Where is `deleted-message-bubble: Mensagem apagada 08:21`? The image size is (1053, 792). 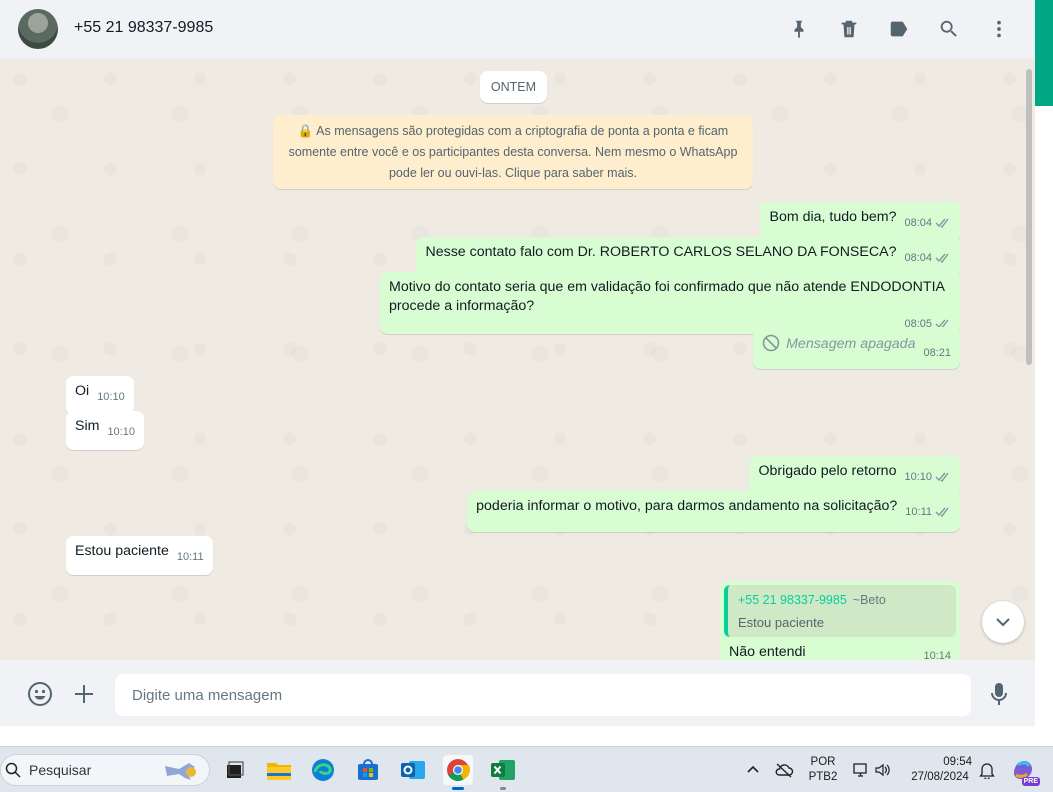 deleted-message-bubble: Mensagem apagada 08:21 is located at coordinates (856, 348).